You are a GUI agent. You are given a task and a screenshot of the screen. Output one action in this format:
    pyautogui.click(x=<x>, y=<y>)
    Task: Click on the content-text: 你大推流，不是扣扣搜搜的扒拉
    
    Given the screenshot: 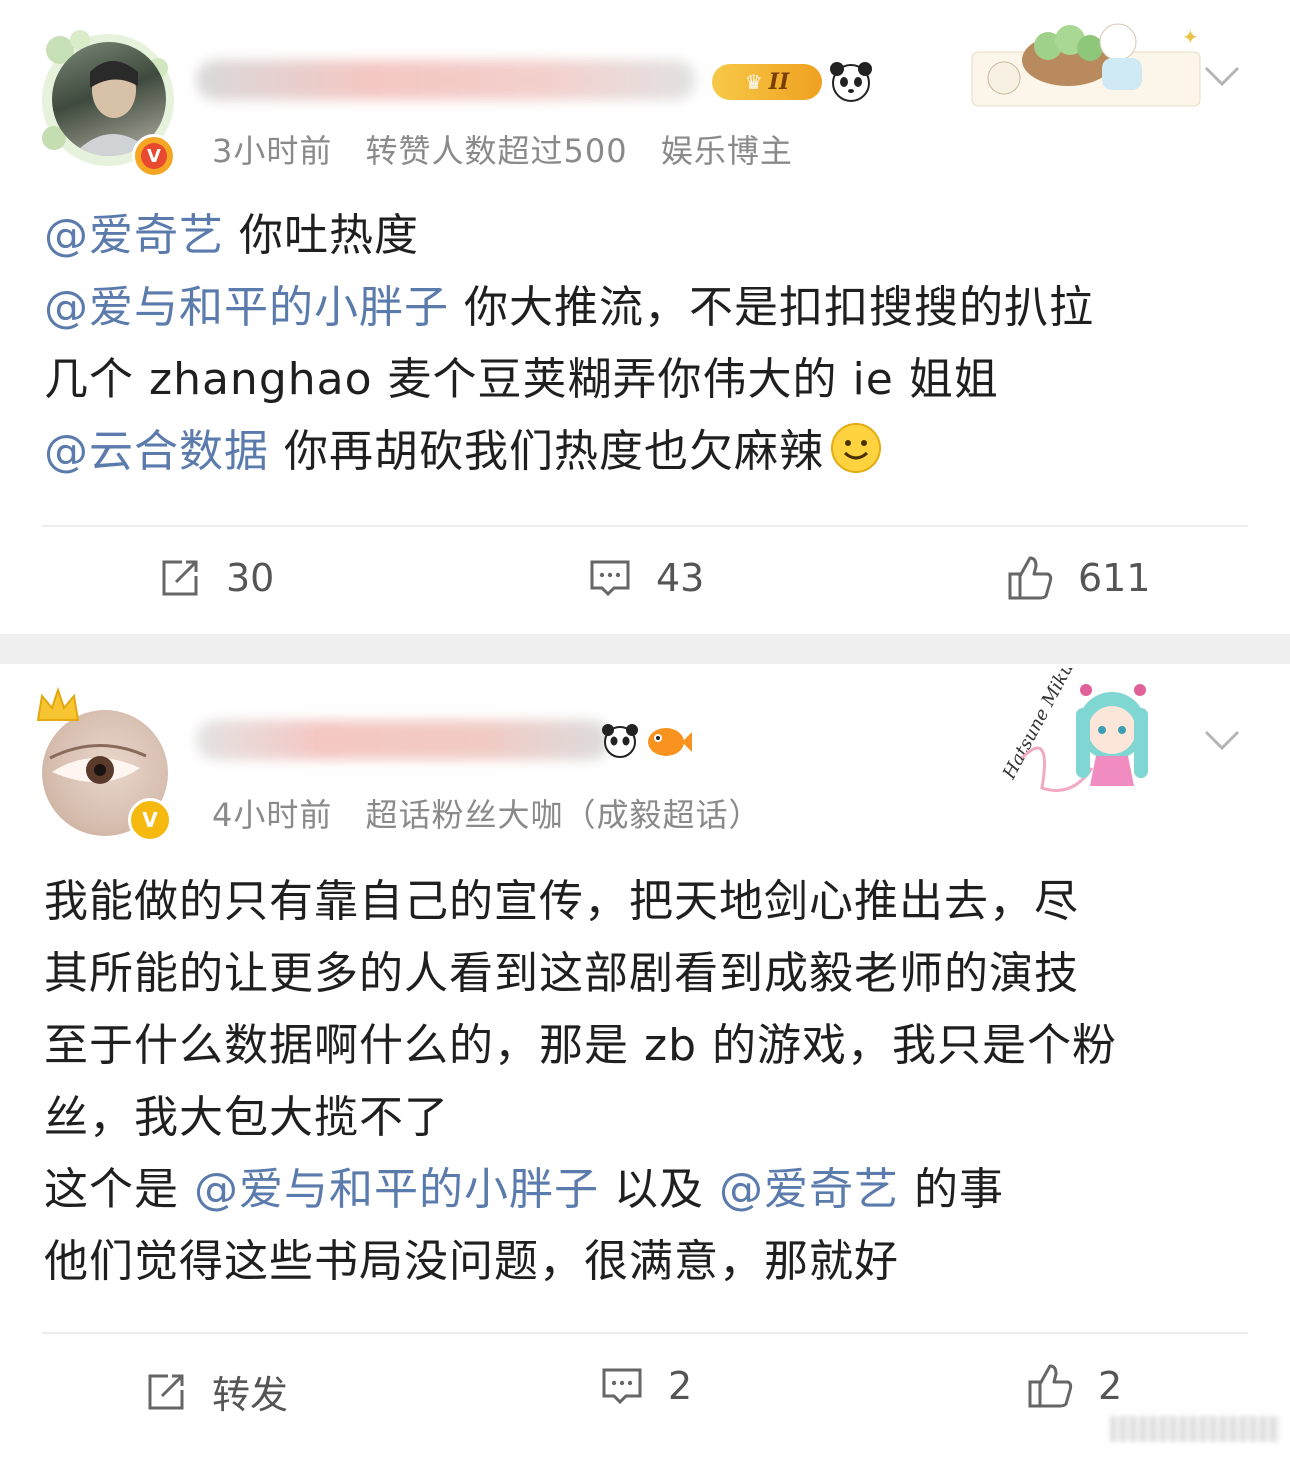 What is the action you would take?
    pyautogui.click(x=771, y=307)
    